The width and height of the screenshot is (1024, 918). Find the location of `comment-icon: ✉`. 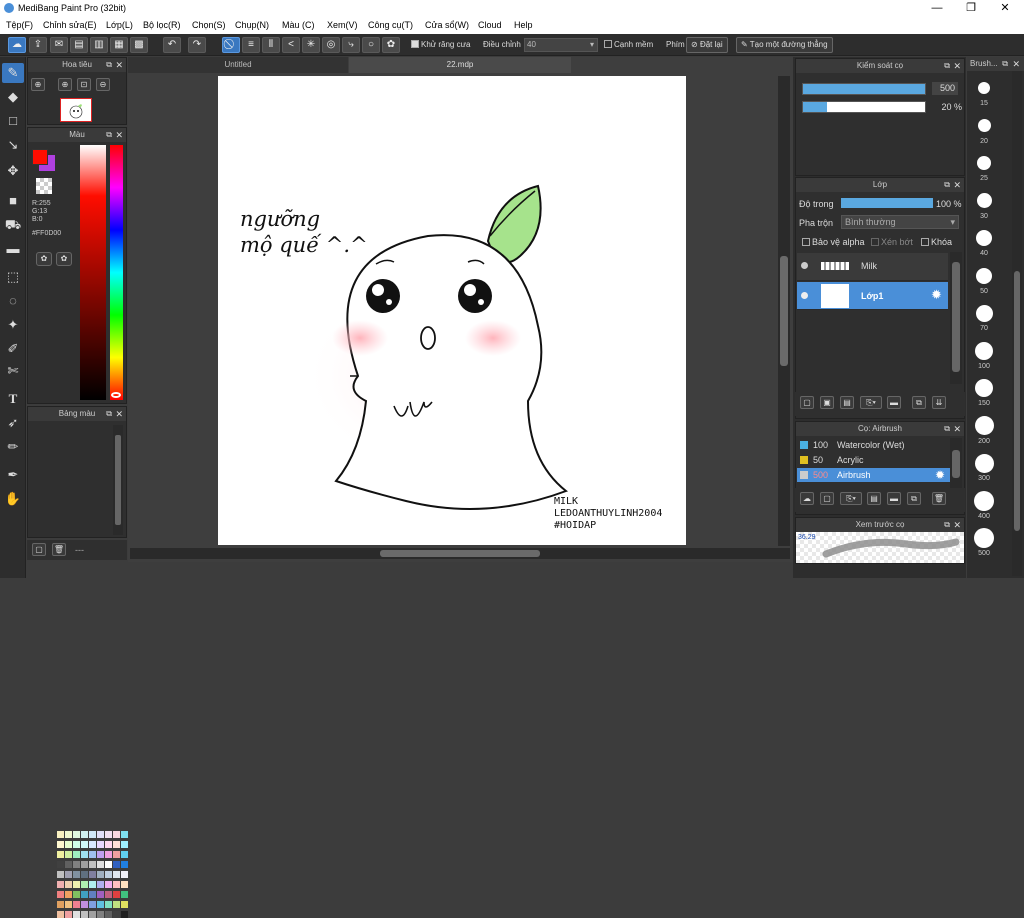

comment-icon: ✉ is located at coordinates (59, 45).